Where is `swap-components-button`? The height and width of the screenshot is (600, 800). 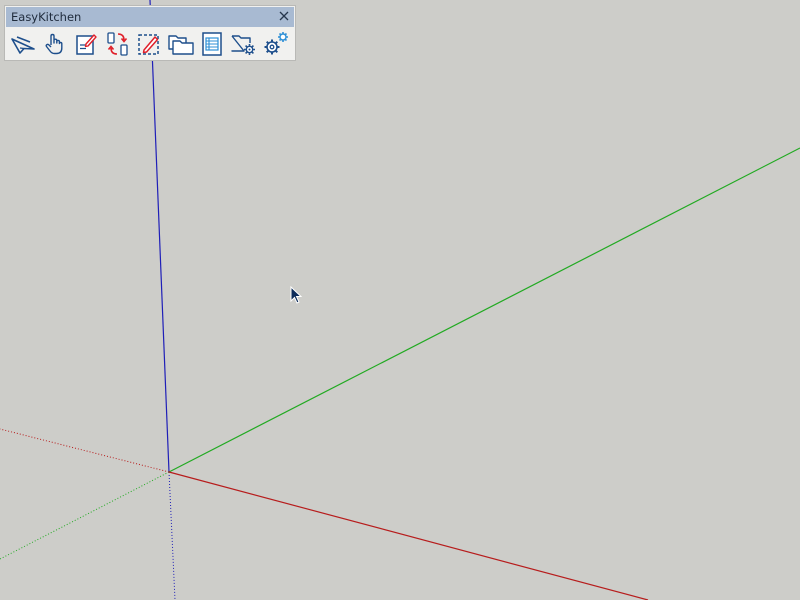
swap-components-button is located at coordinates (118, 44).